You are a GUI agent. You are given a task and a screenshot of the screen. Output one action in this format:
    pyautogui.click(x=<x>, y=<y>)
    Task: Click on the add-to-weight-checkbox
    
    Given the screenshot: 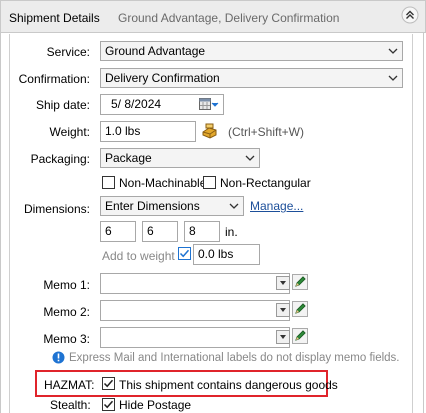 What is the action you would take?
    pyautogui.click(x=184, y=253)
    